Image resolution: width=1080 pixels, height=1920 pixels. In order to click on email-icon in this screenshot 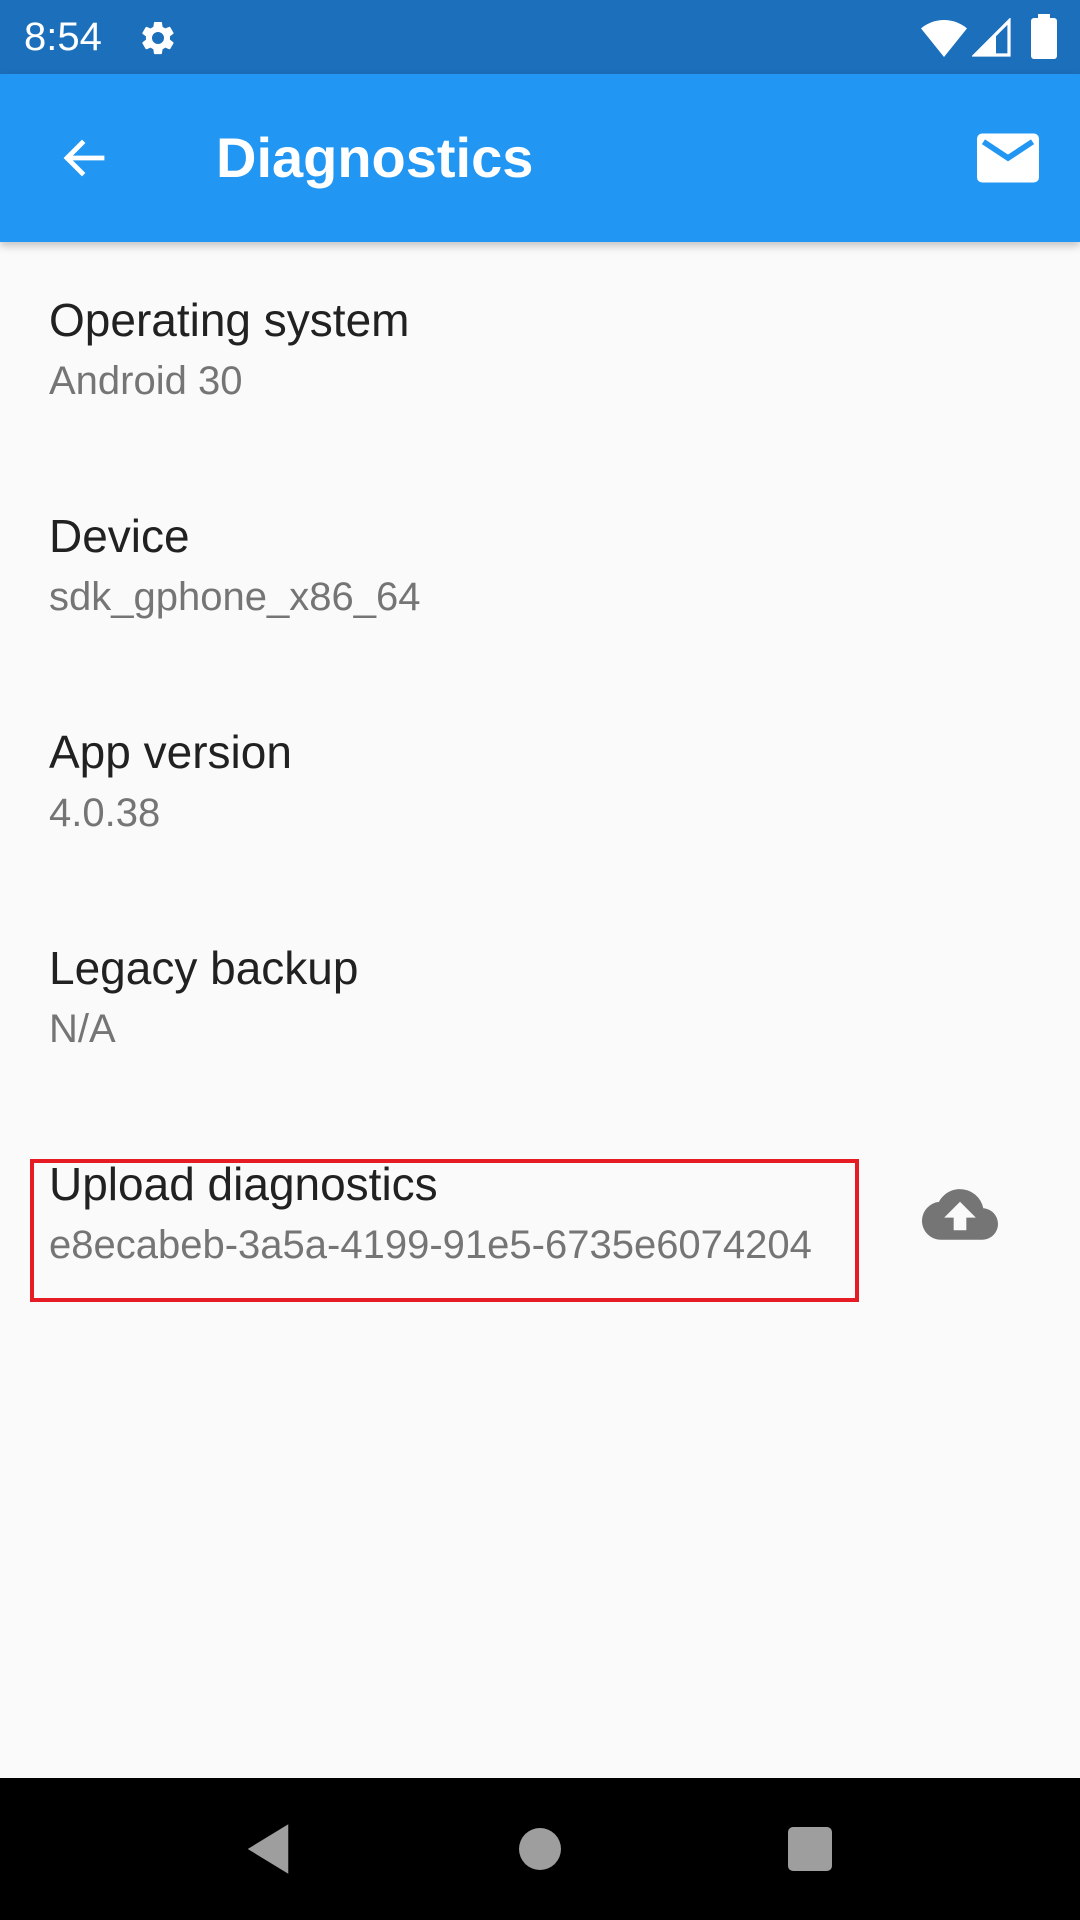, I will do `click(1008, 158)`.